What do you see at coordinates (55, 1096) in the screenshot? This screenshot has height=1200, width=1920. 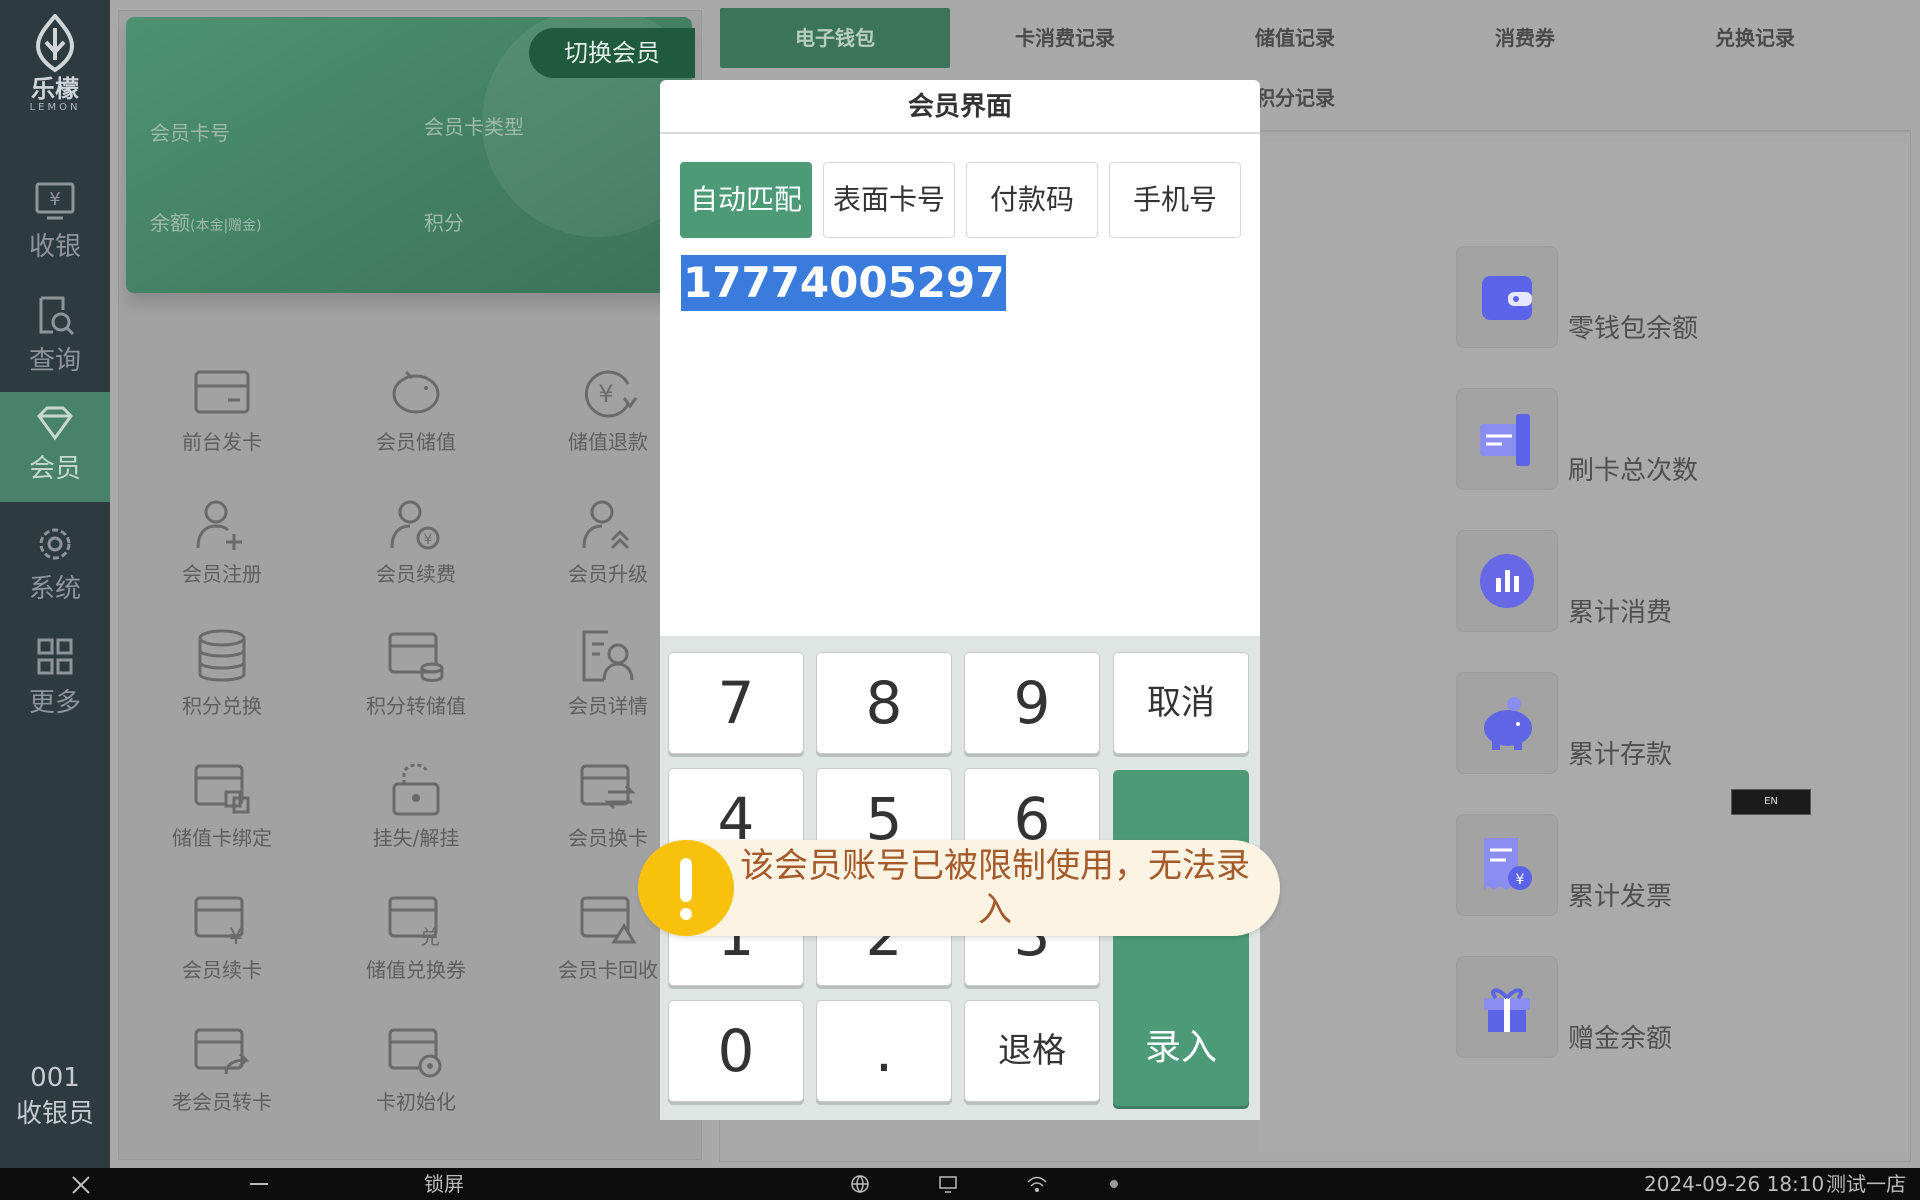 I see `operator-info: 001 收银员` at bounding box center [55, 1096].